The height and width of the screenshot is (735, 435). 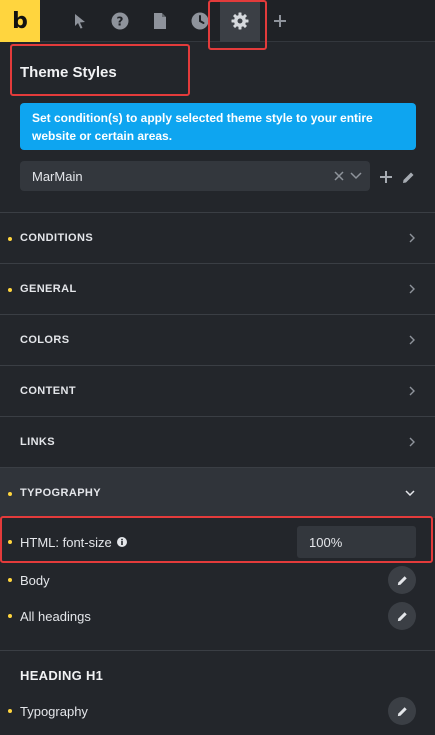 What do you see at coordinates (62, 675) in the screenshot?
I see `heading-h1-title: HEADING H1` at bounding box center [62, 675].